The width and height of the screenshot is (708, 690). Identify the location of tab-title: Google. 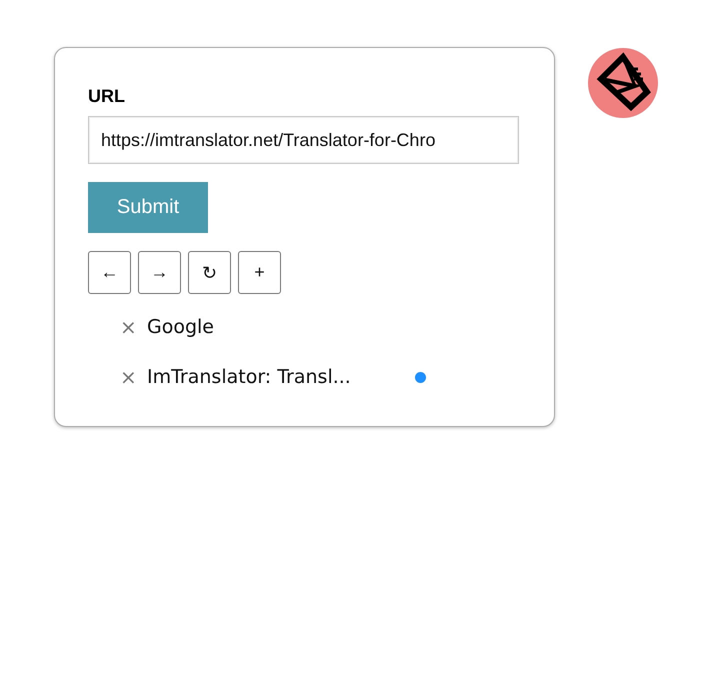
(281, 327).